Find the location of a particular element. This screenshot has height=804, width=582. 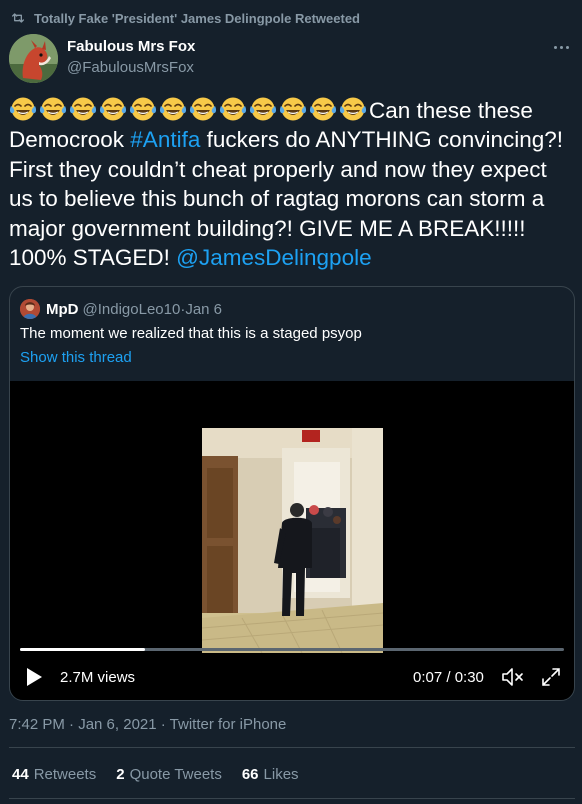

more-options-button is located at coordinates (561, 47).